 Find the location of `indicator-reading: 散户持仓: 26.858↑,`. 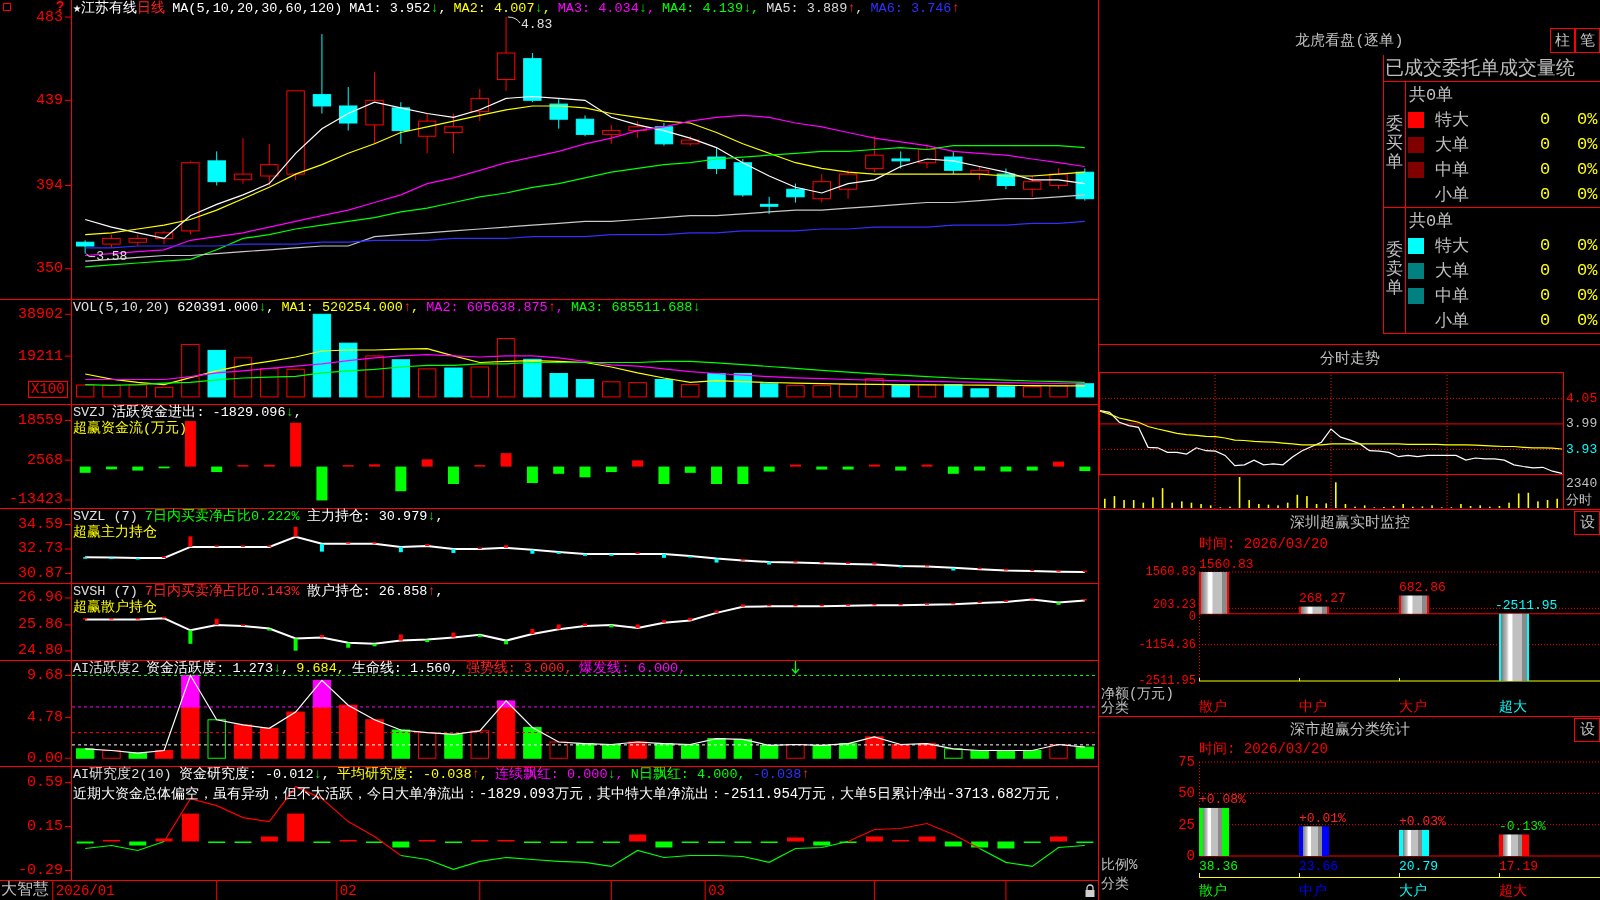

indicator-reading: 散户持仓: 26.858↑, is located at coordinates (375, 592).